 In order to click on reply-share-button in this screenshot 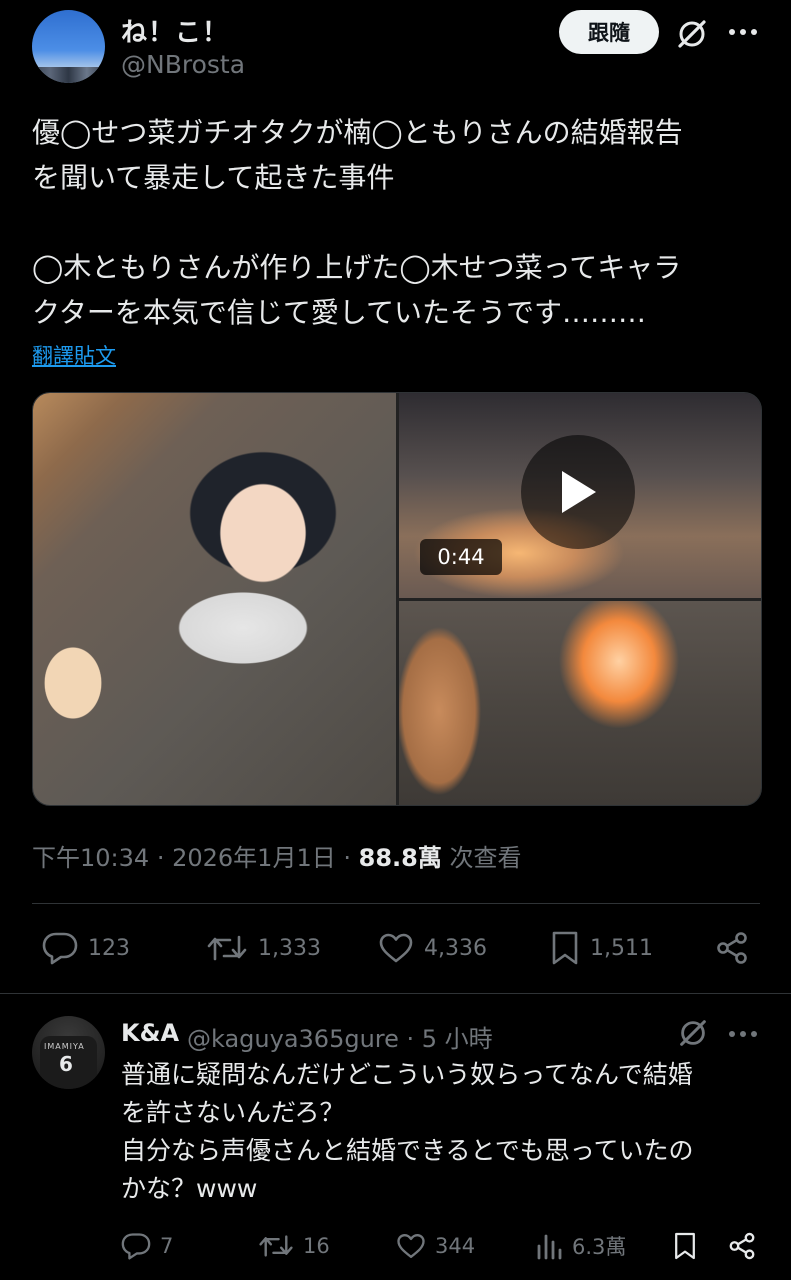, I will do `click(746, 1246)`.